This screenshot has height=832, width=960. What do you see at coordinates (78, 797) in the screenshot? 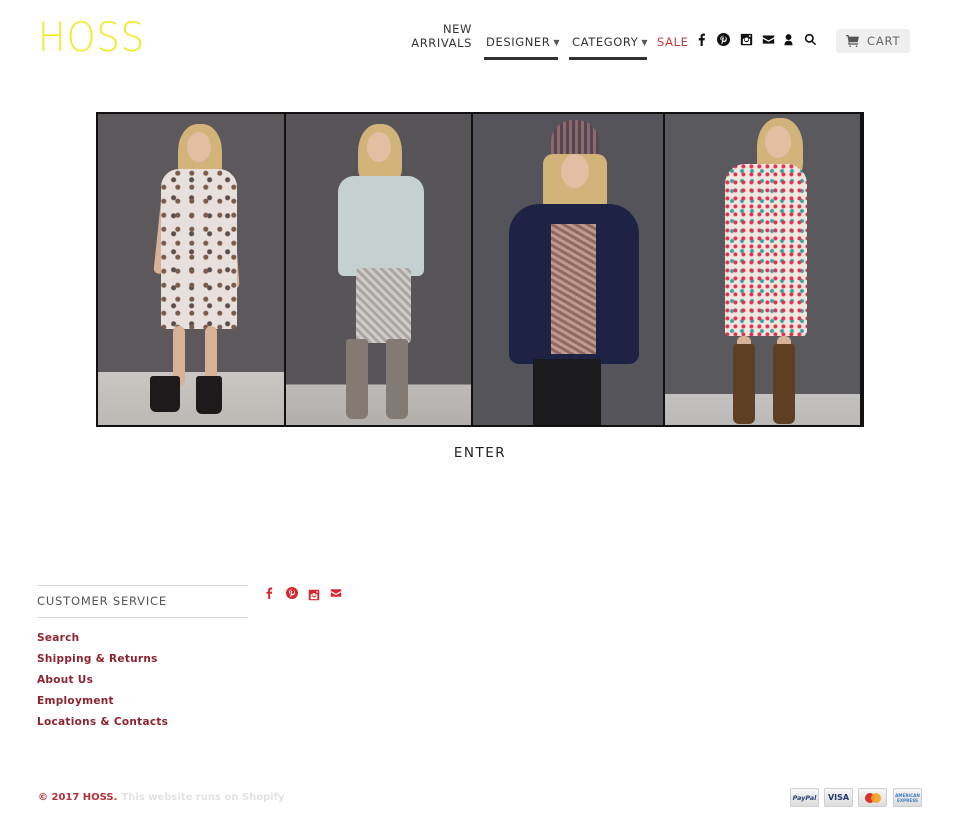
I see `copyright-text: © 2017 HOSS.` at bounding box center [78, 797].